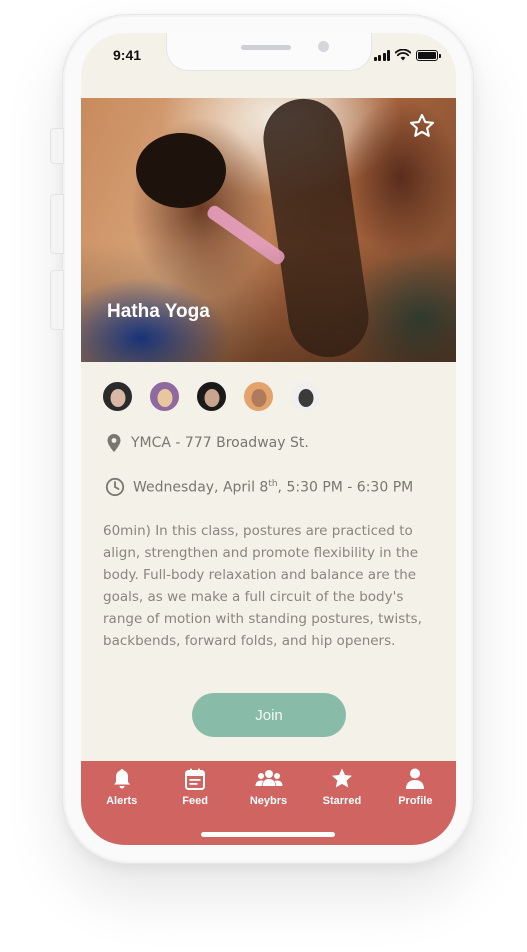 The image size is (527, 952). Describe the element at coordinates (381, 55) in the screenshot. I see `signal-icon` at that location.